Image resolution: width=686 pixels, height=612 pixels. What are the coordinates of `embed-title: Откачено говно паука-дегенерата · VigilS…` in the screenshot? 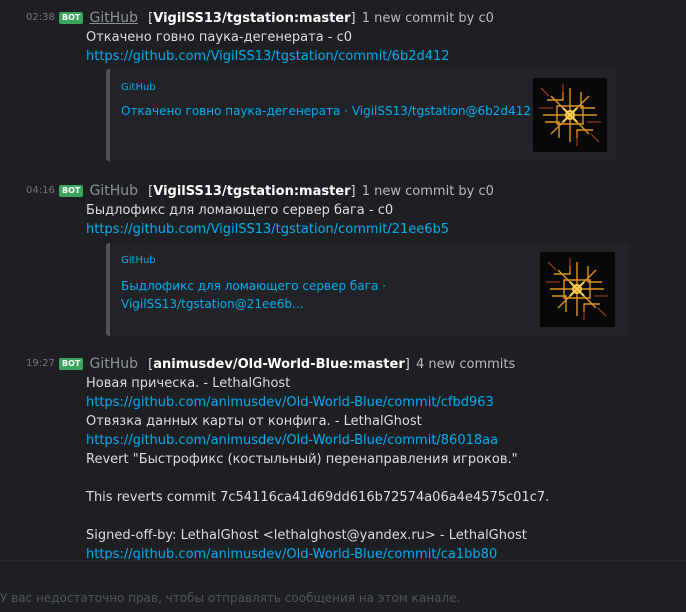 It's located at (326, 111).